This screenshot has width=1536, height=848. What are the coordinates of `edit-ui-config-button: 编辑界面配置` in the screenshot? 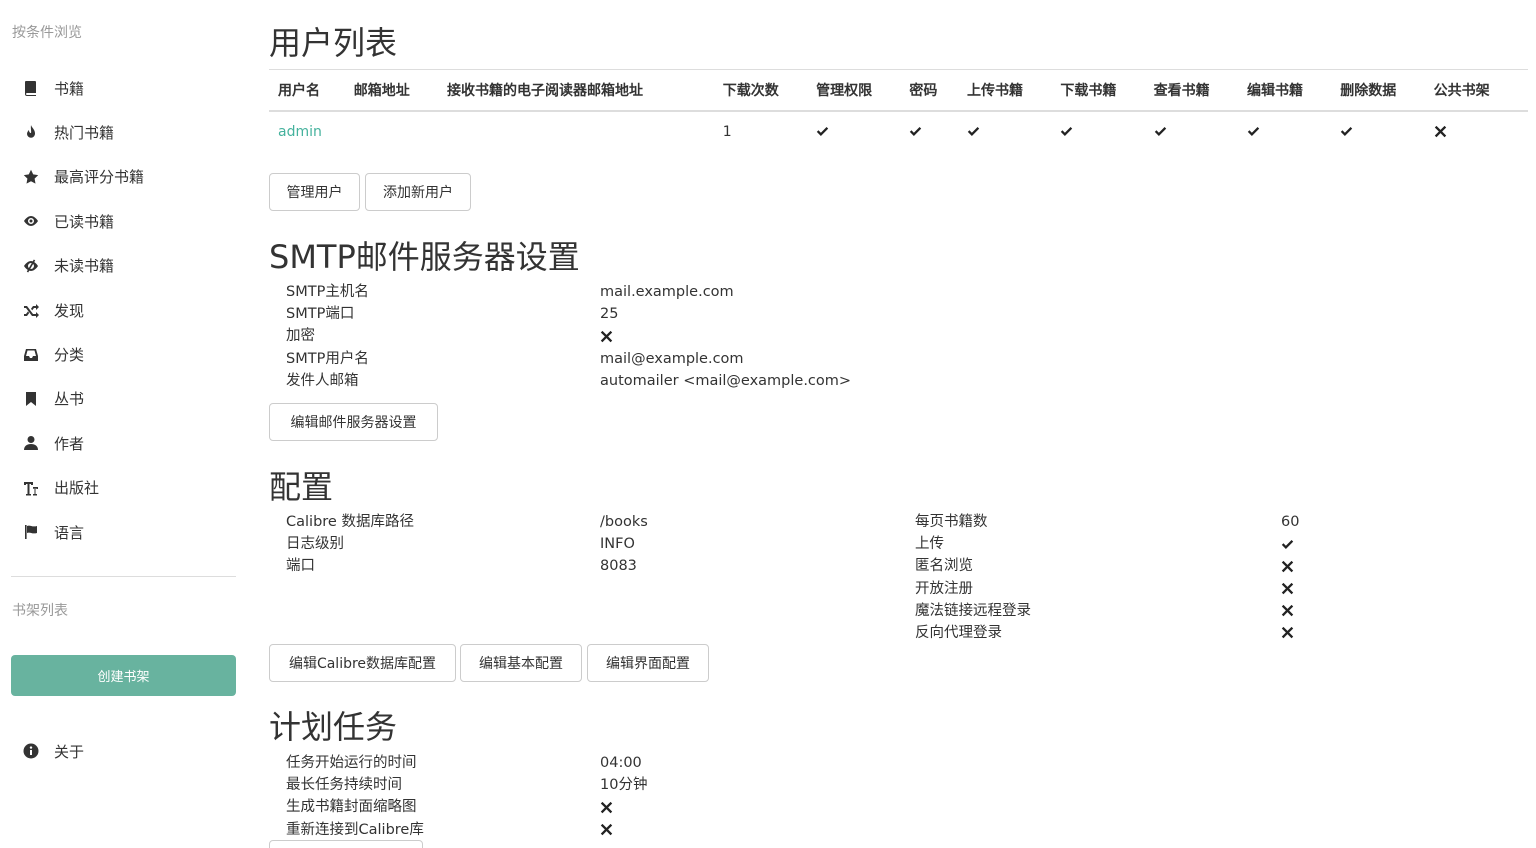 It's located at (648, 663).